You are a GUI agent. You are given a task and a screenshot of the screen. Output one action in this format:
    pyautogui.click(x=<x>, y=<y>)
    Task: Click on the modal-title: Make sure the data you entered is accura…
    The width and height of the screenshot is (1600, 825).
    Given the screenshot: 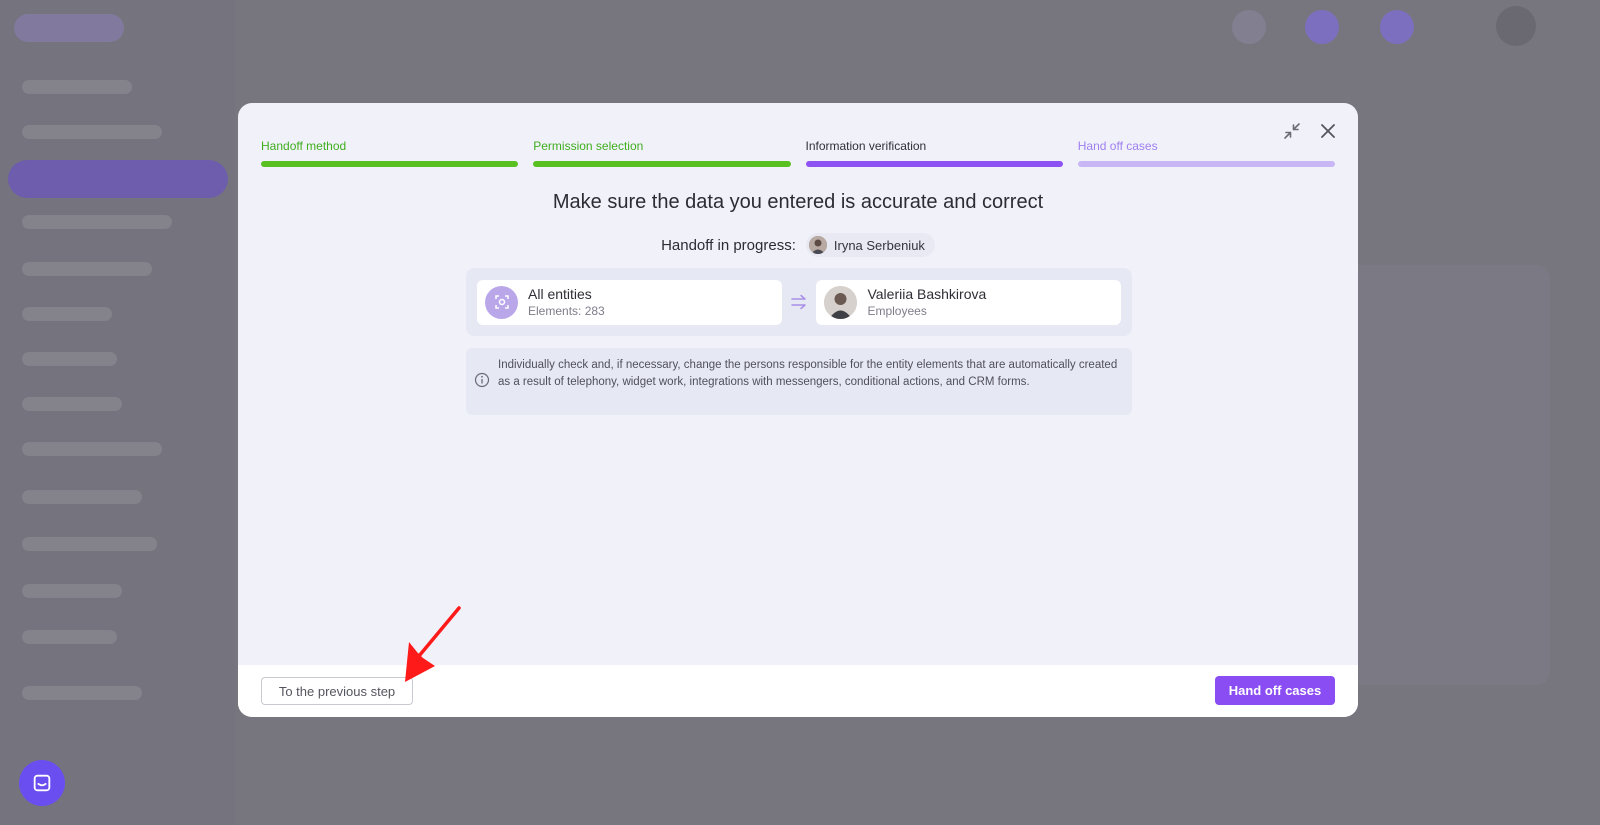 What is the action you would take?
    pyautogui.click(x=798, y=202)
    